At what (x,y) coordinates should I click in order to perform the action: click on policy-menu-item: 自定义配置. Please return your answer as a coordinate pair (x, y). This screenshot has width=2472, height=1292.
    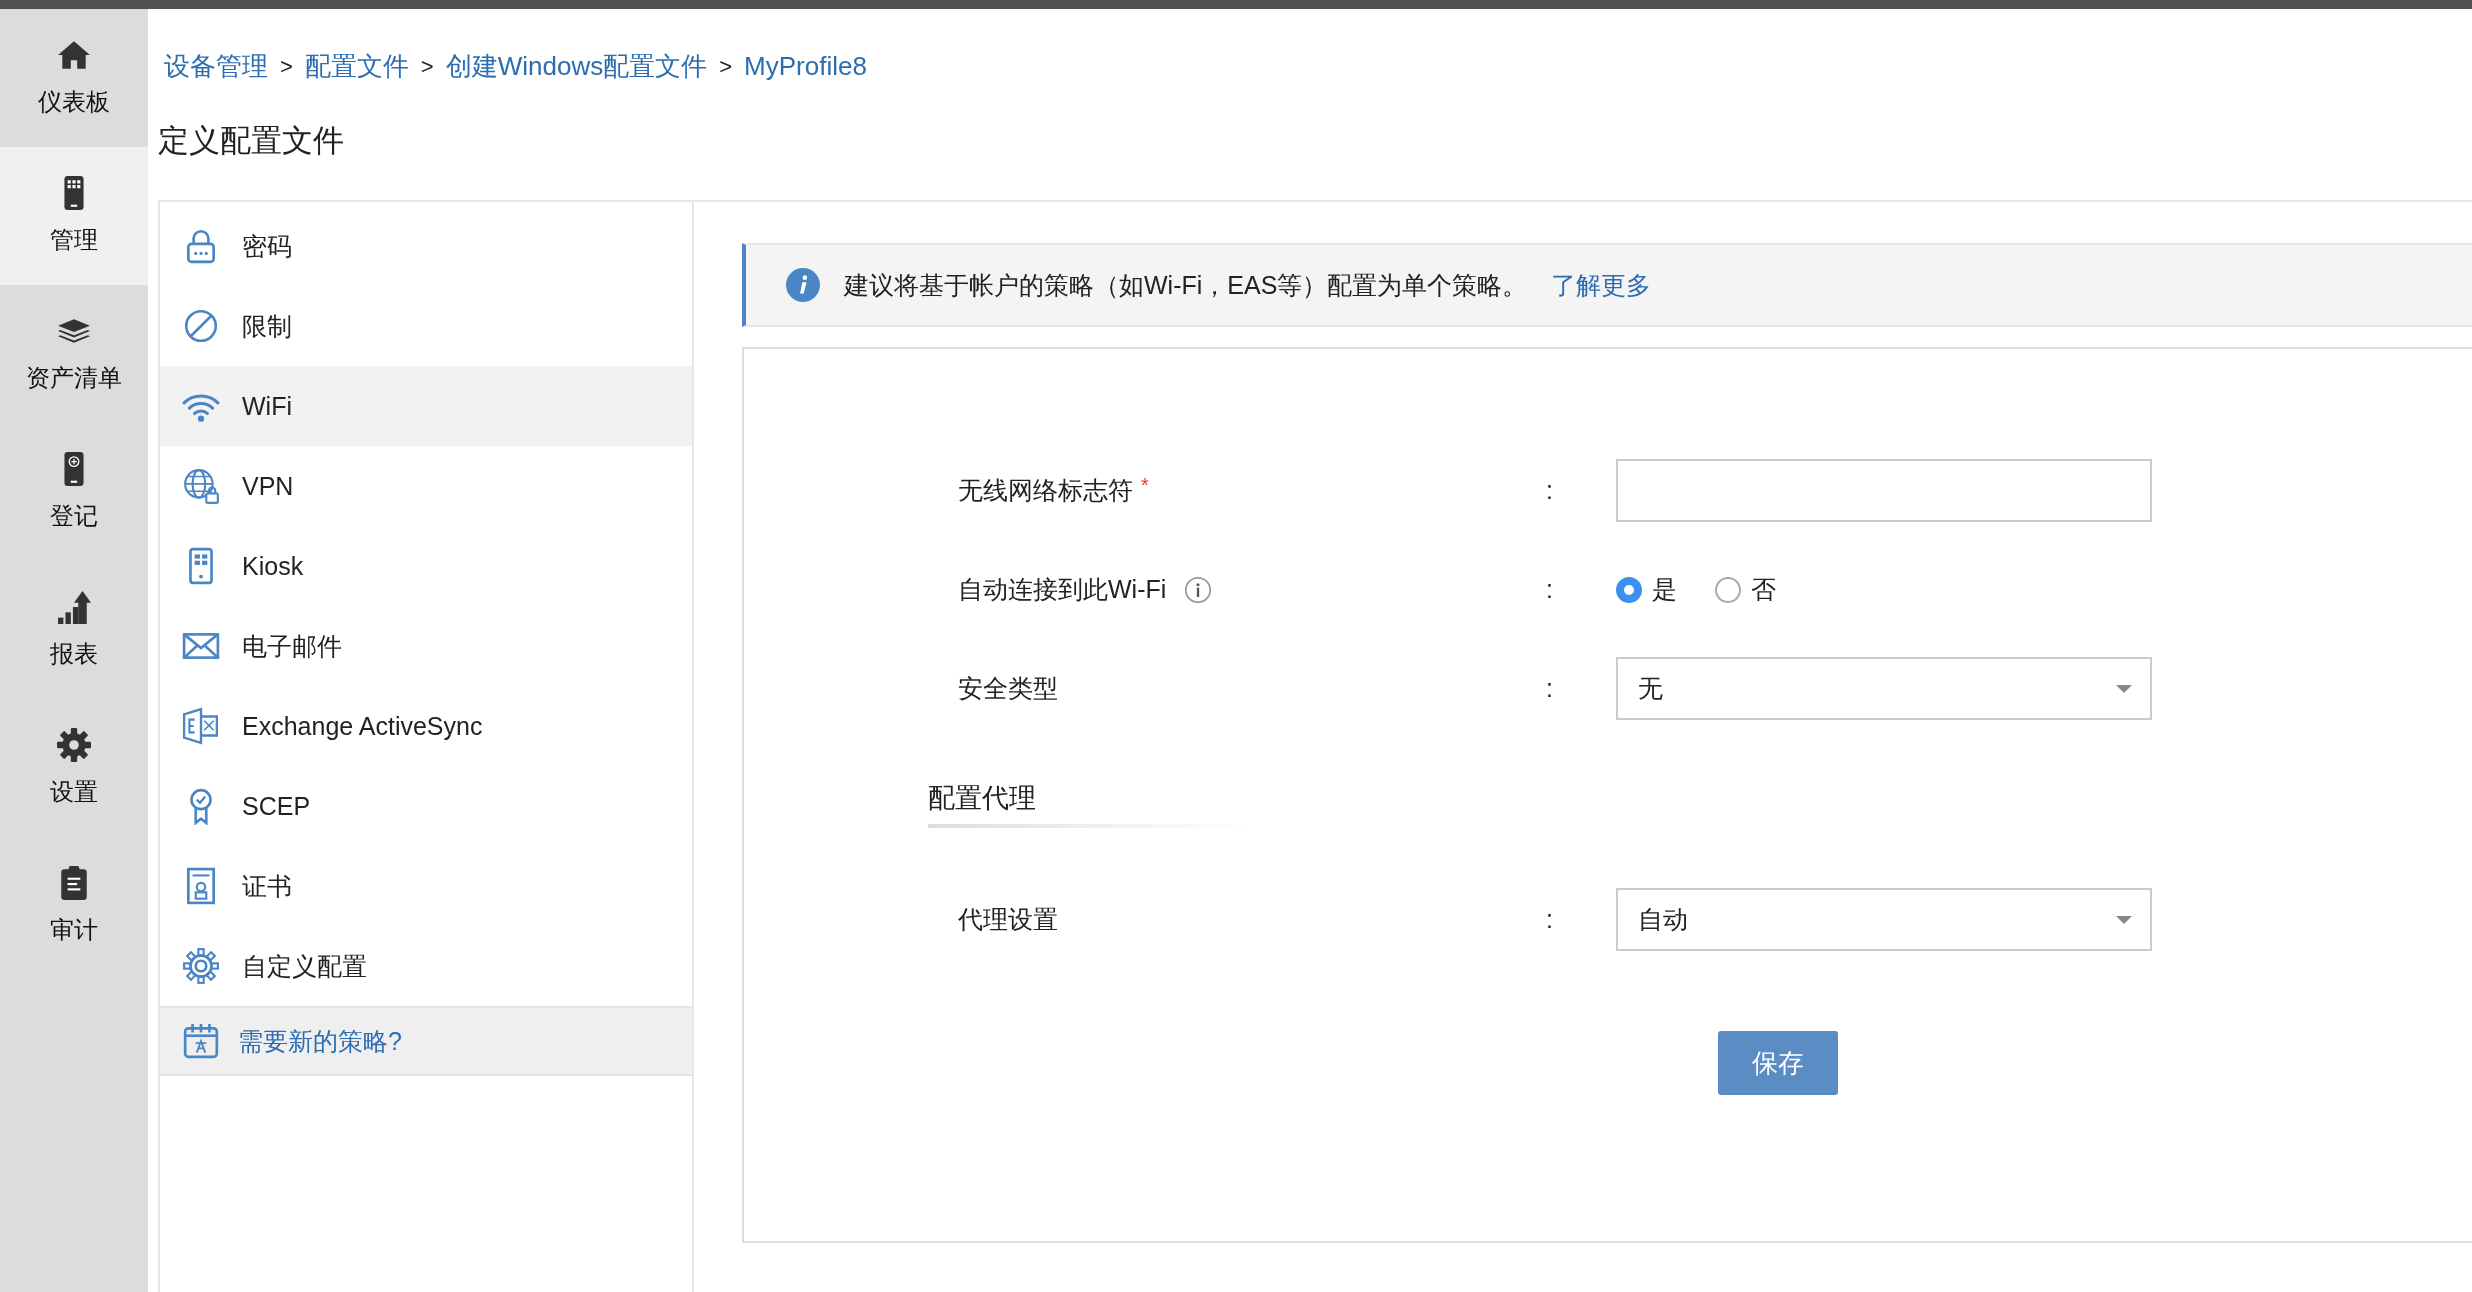
    Looking at the image, I should click on (426, 966).